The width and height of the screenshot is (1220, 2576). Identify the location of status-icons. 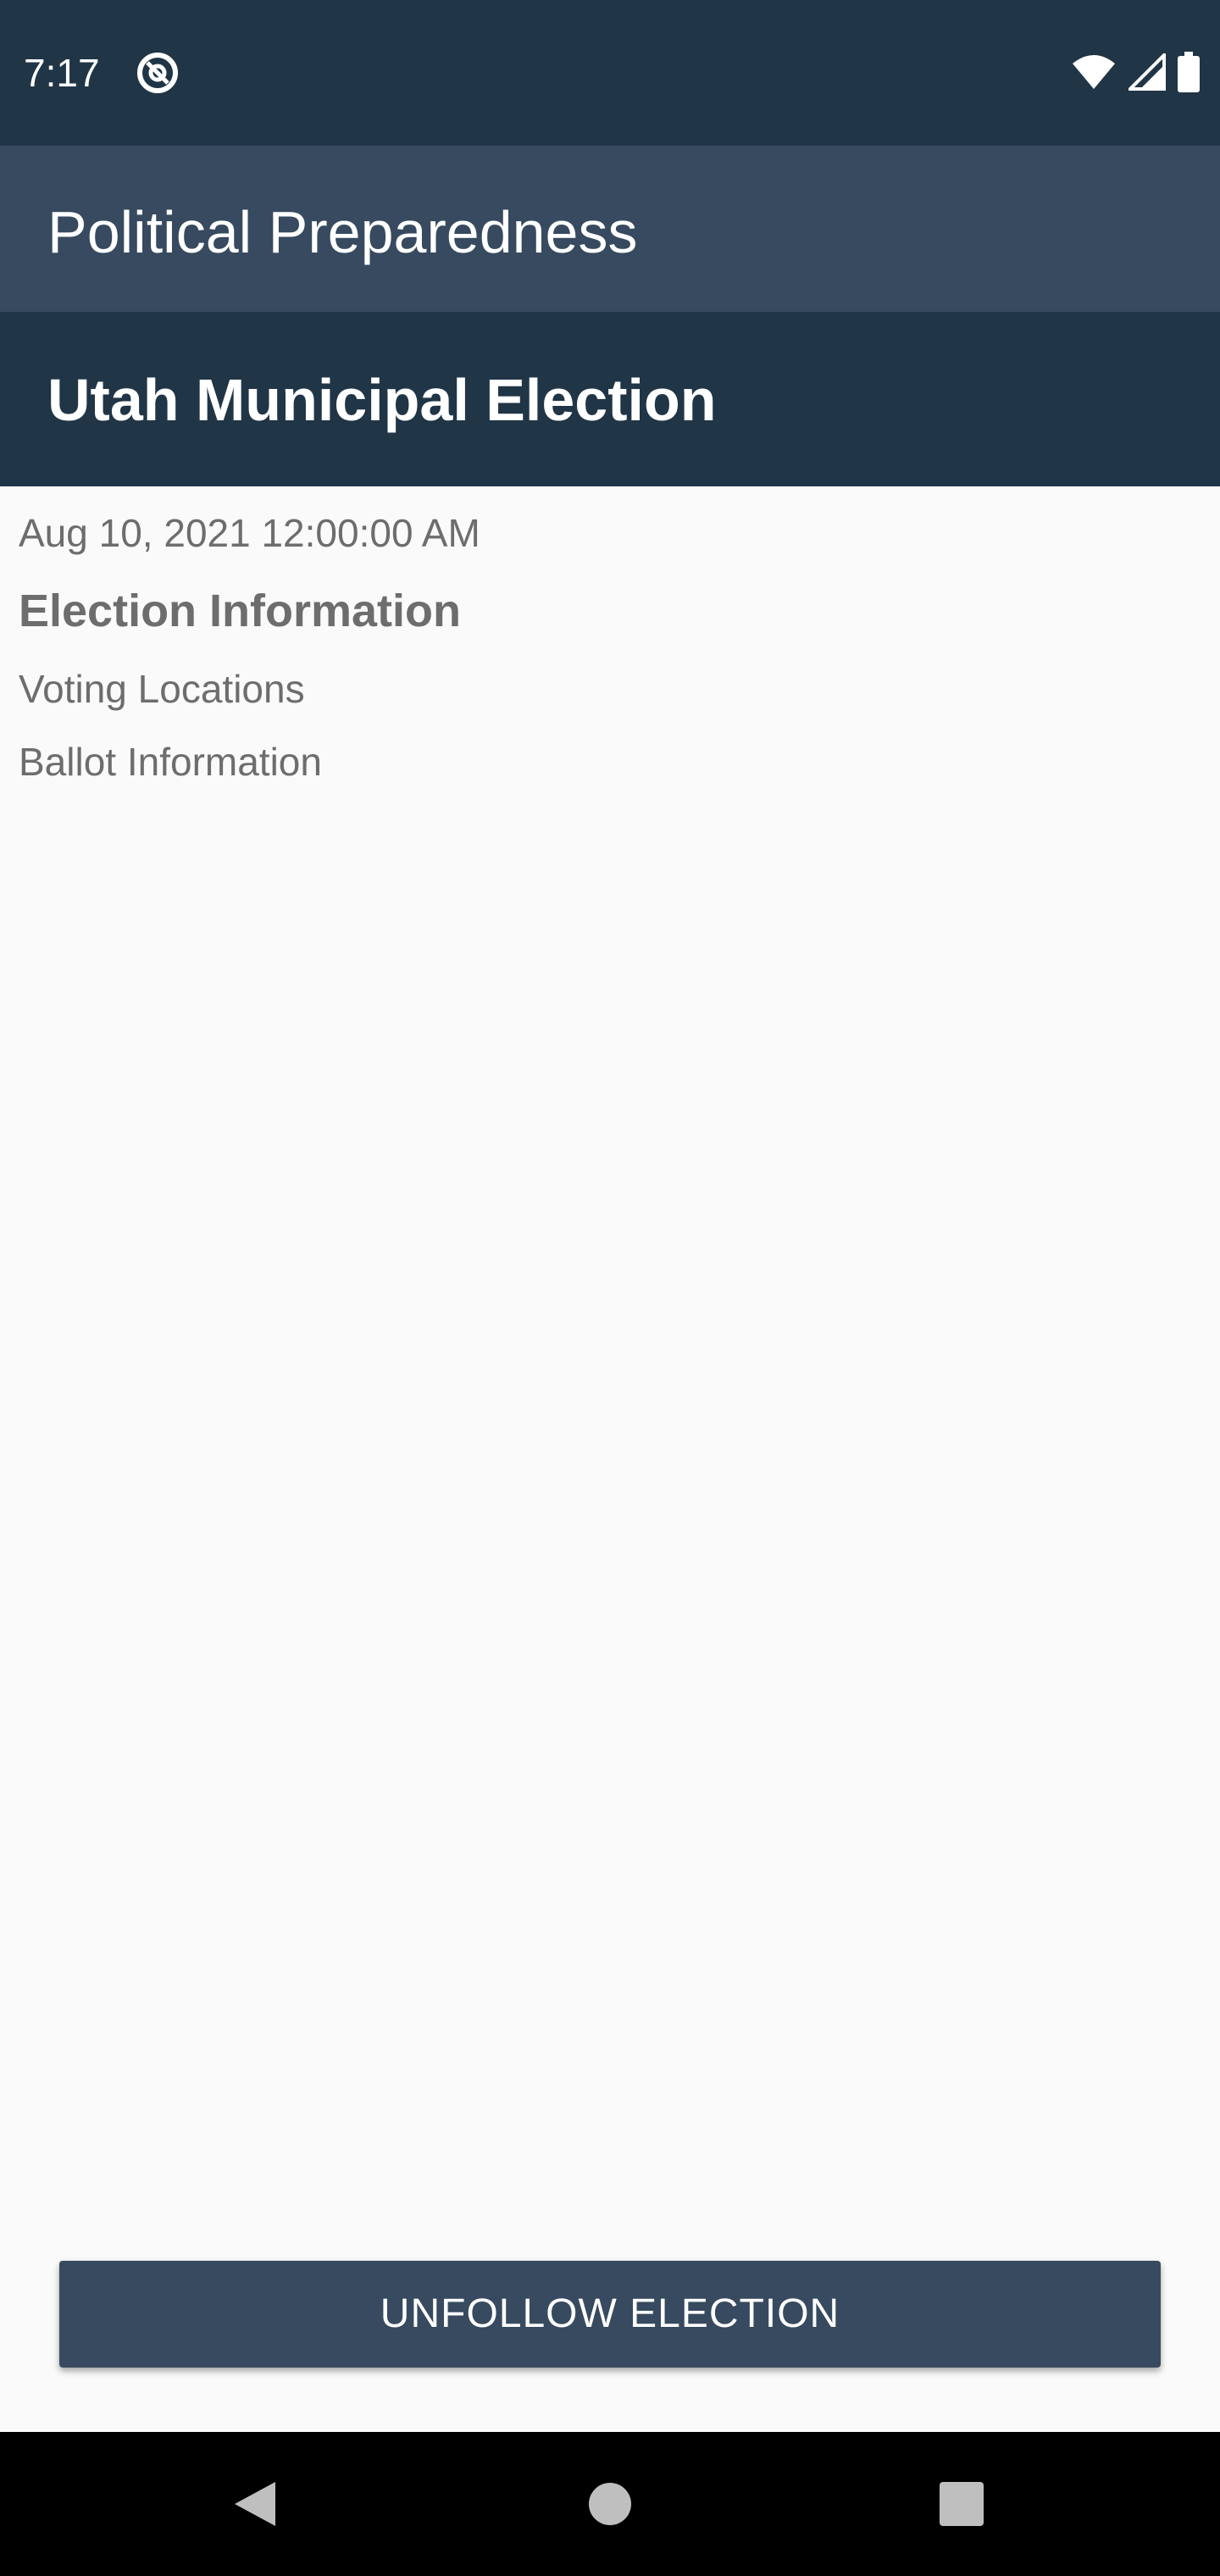
(1135, 73).